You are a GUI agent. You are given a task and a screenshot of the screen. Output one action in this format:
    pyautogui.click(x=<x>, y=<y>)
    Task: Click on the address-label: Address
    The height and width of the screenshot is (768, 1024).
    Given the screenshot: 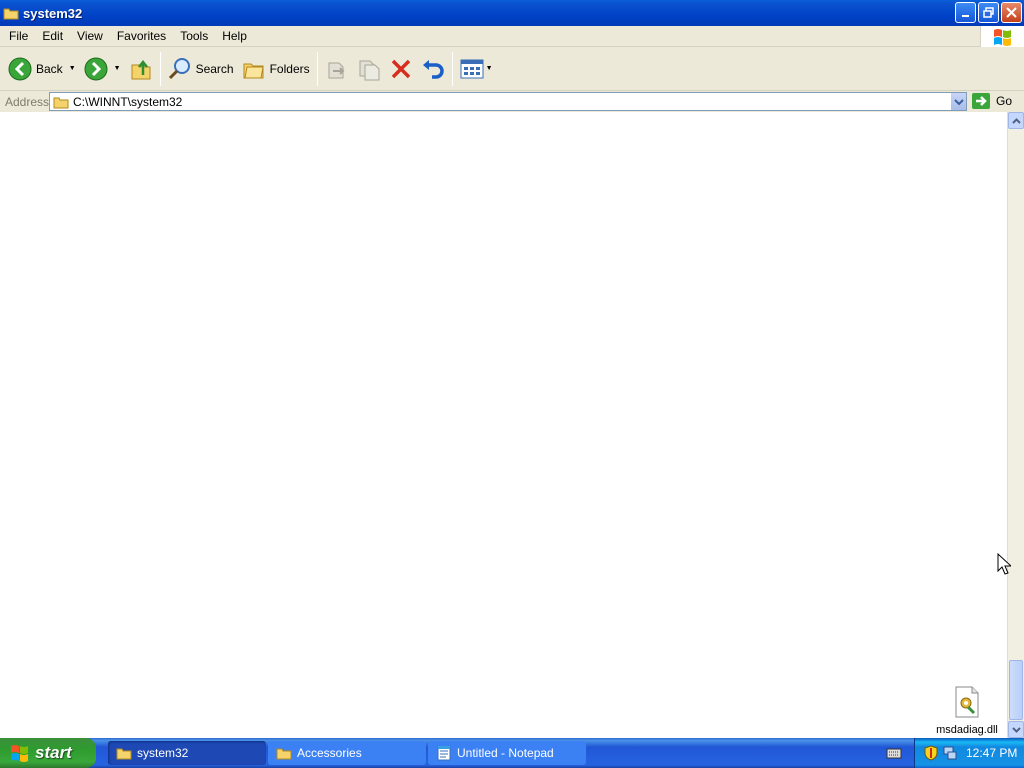 What is the action you would take?
    pyautogui.click(x=27, y=101)
    